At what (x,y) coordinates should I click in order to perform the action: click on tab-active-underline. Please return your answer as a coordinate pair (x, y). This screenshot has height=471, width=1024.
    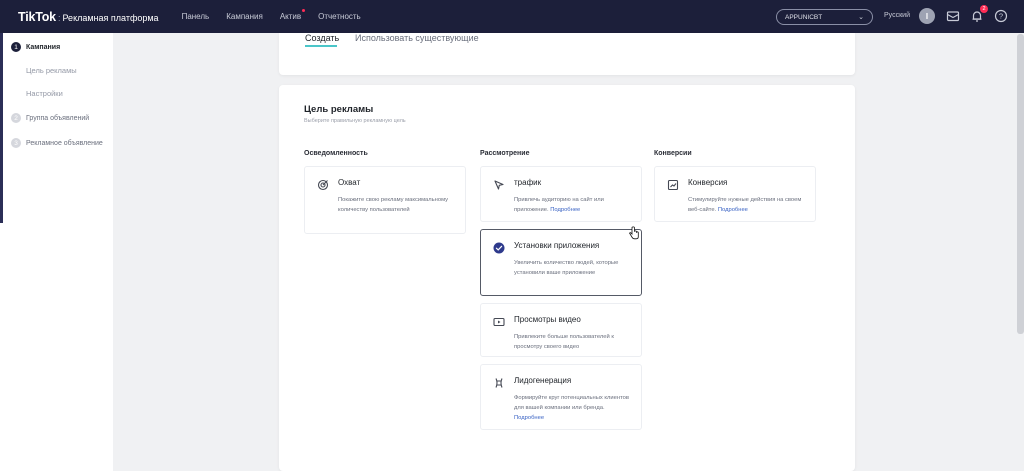
    Looking at the image, I should click on (321, 46).